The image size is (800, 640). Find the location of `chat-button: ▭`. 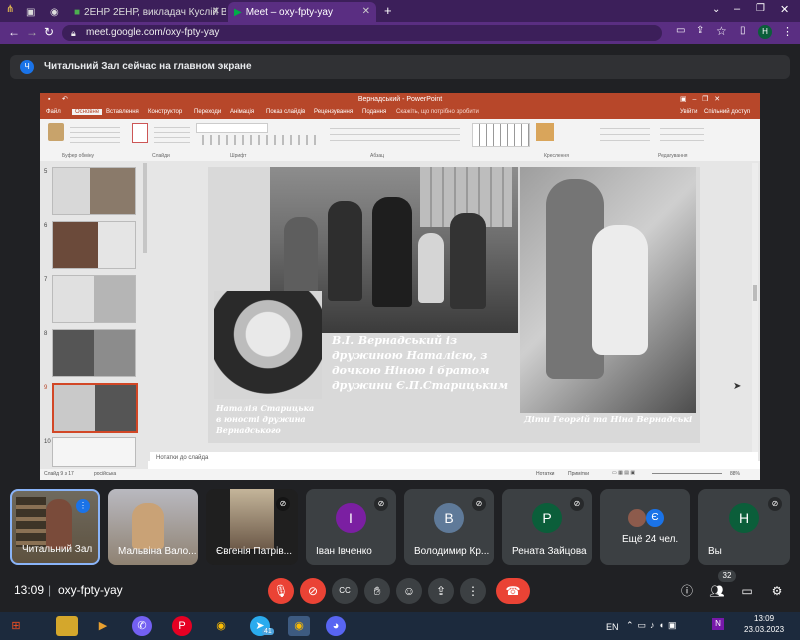

chat-button: ▭ is located at coordinates (747, 591).